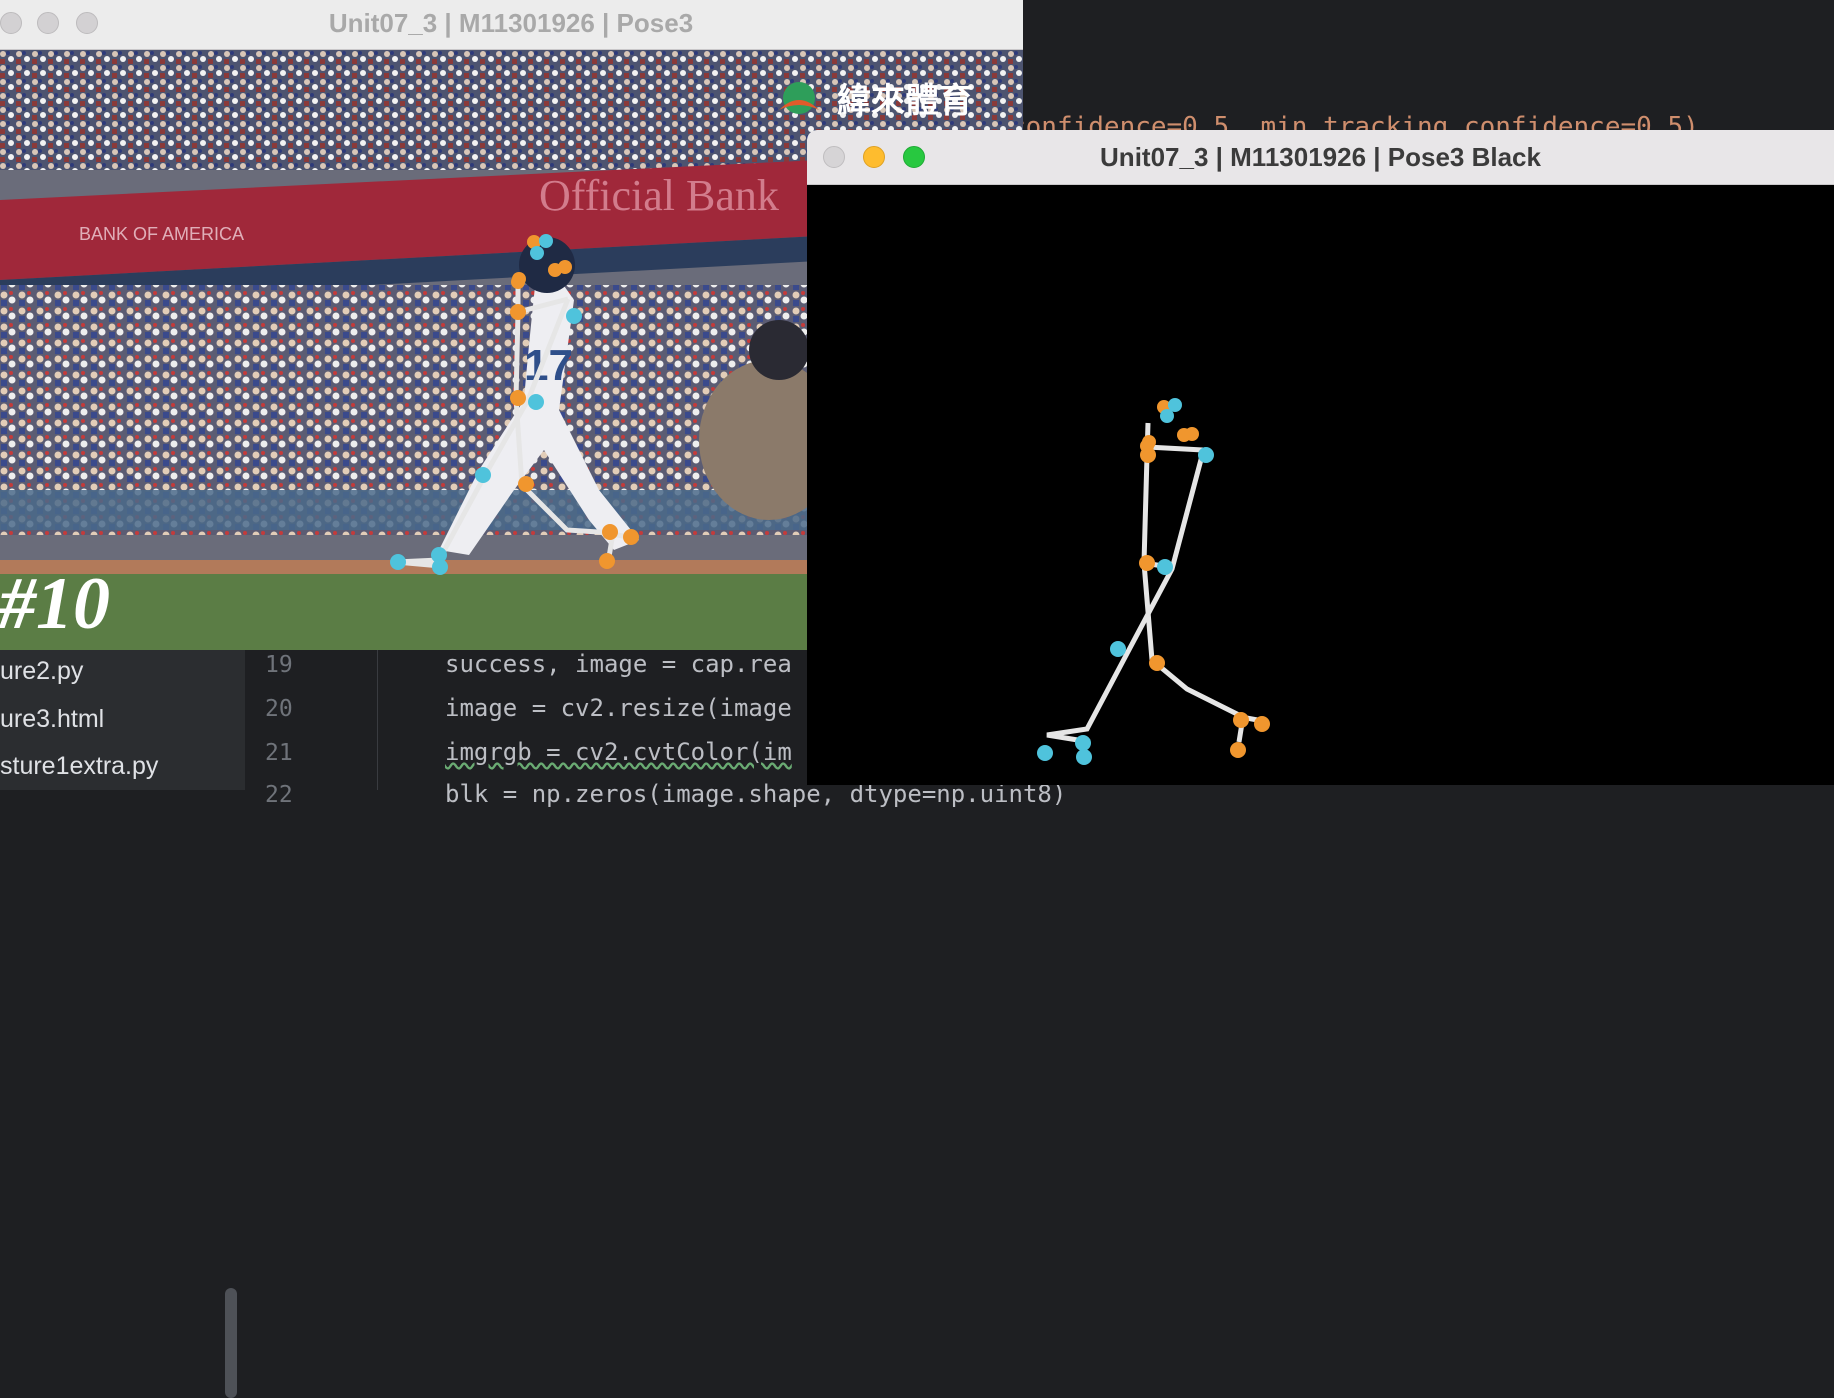 The width and height of the screenshot is (1834, 1398). I want to click on window-titlebar: Unit07_3 | M11301926 | Pose3, so click(511, 25).